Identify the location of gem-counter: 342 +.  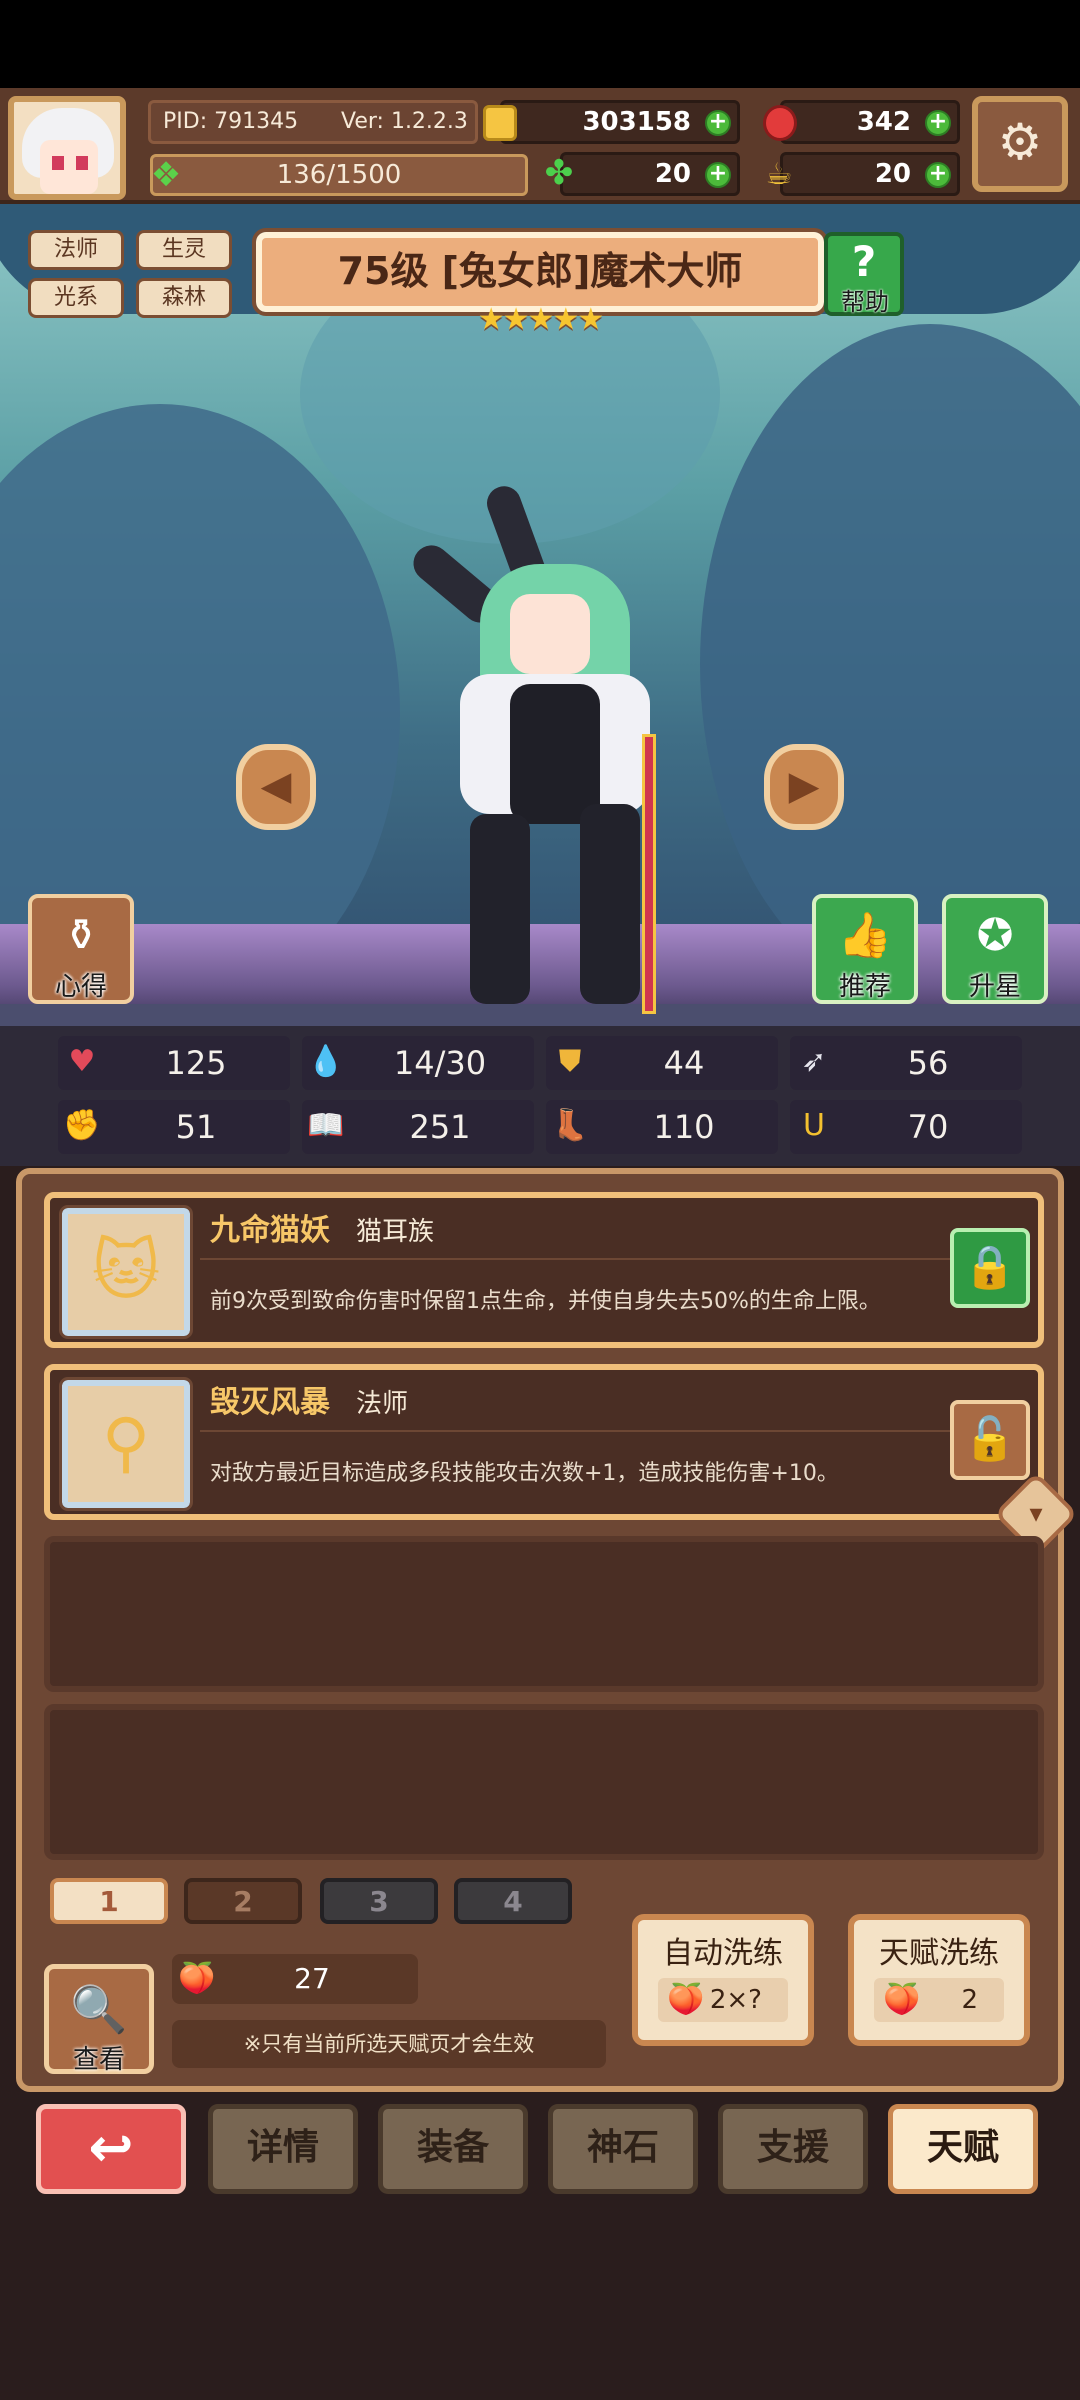
(861, 122).